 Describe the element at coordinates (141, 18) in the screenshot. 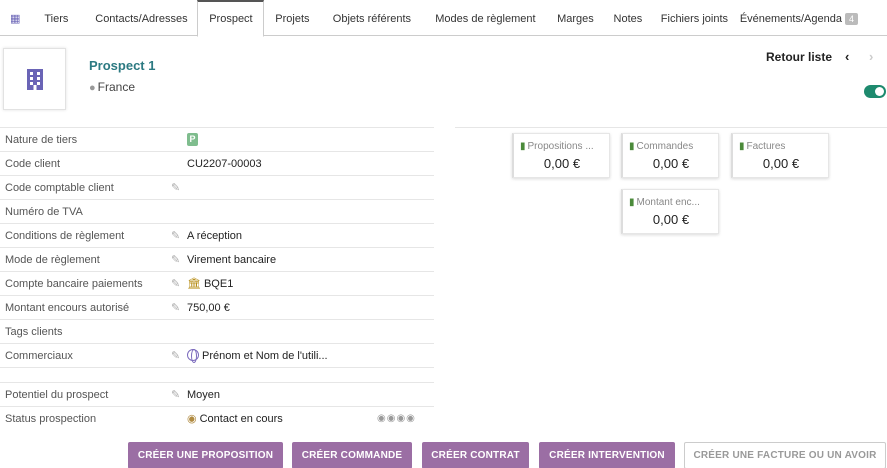

I see `tab-contacts: Contacts/Adresses` at that location.